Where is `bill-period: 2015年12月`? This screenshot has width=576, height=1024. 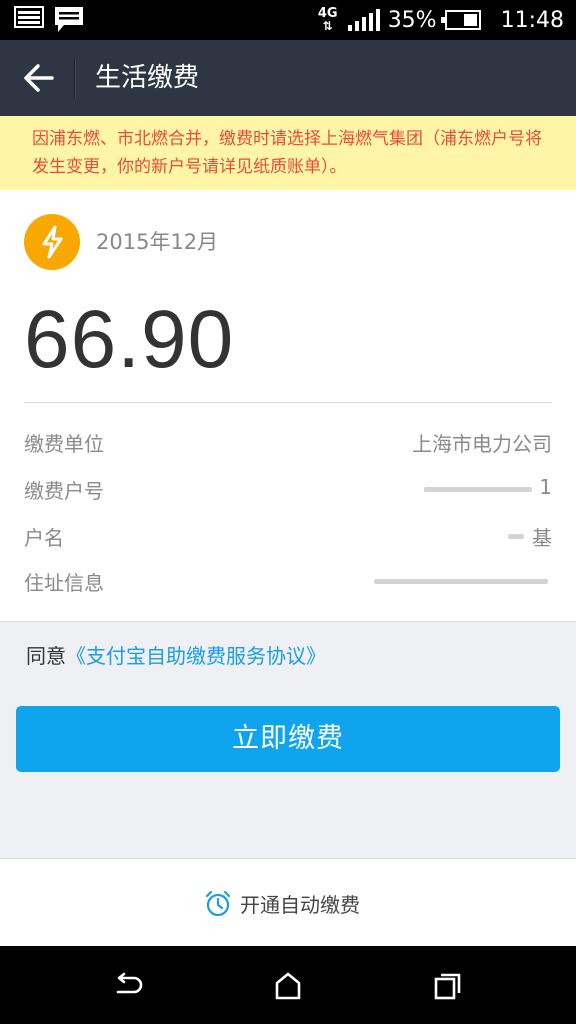 bill-period: 2015年12月 is located at coordinates (157, 242).